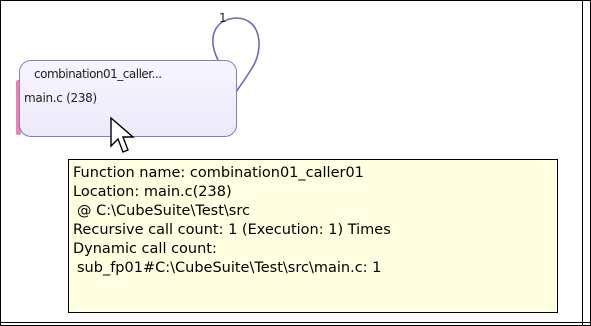 This screenshot has height=326, width=591. Describe the element at coordinates (163, 211) in the screenshot. I see `tooltip-path: @ C:\CubeSuite\Test\src` at that location.